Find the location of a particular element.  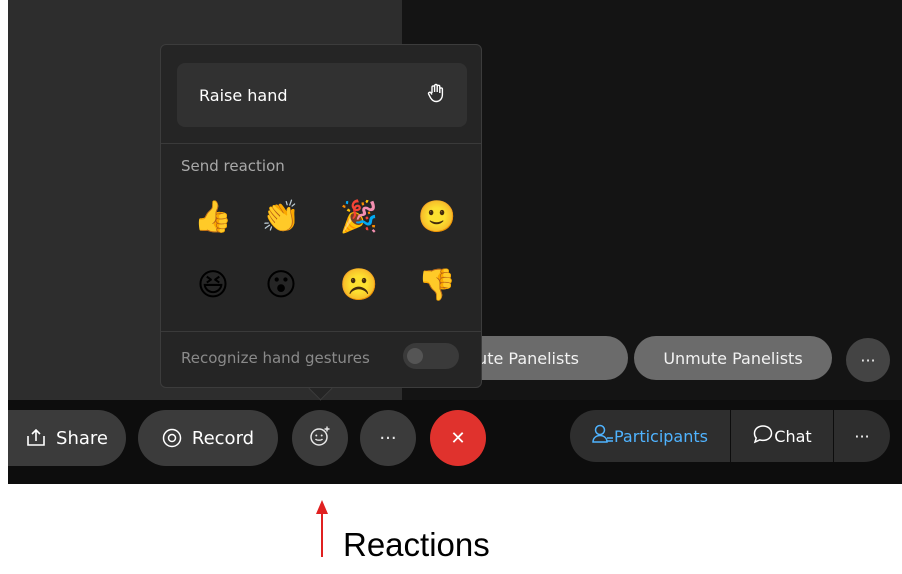

end-call-button: ✕ is located at coordinates (458, 438).